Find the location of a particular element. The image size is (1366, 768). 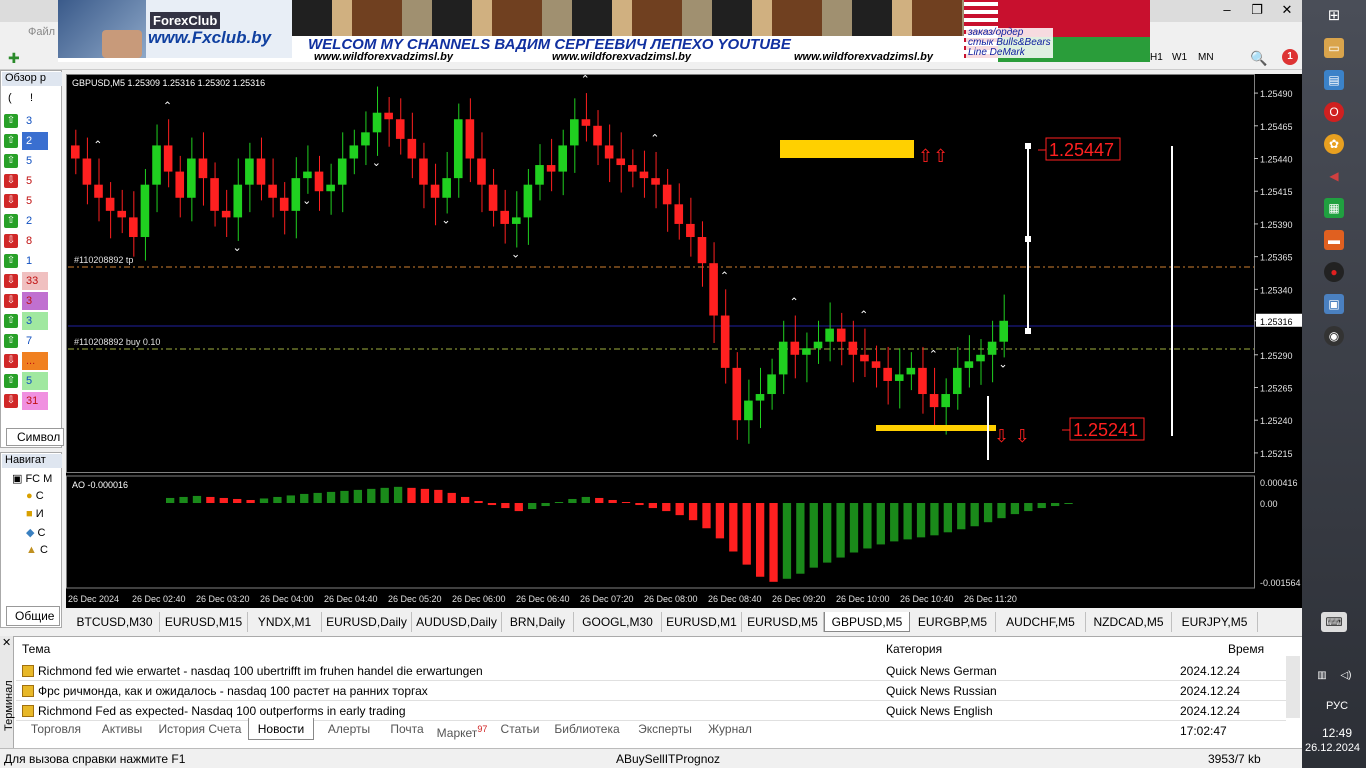

notification-icon: 1 is located at coordinates (1290, 57).